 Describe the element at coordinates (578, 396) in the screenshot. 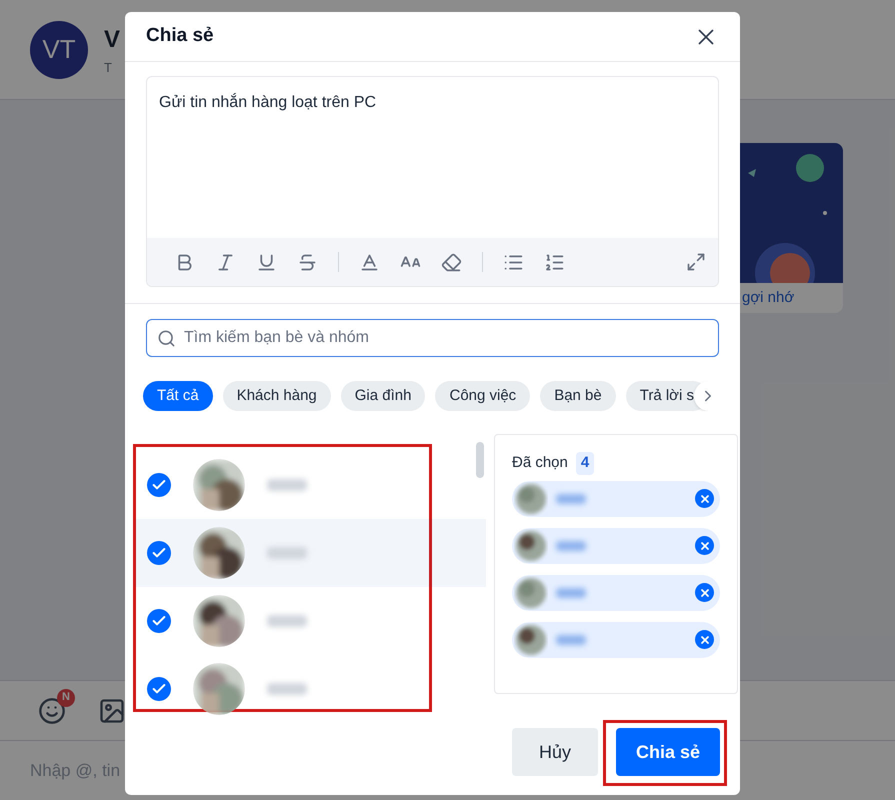

I see `filter-tab: Bạn bè` at that location.